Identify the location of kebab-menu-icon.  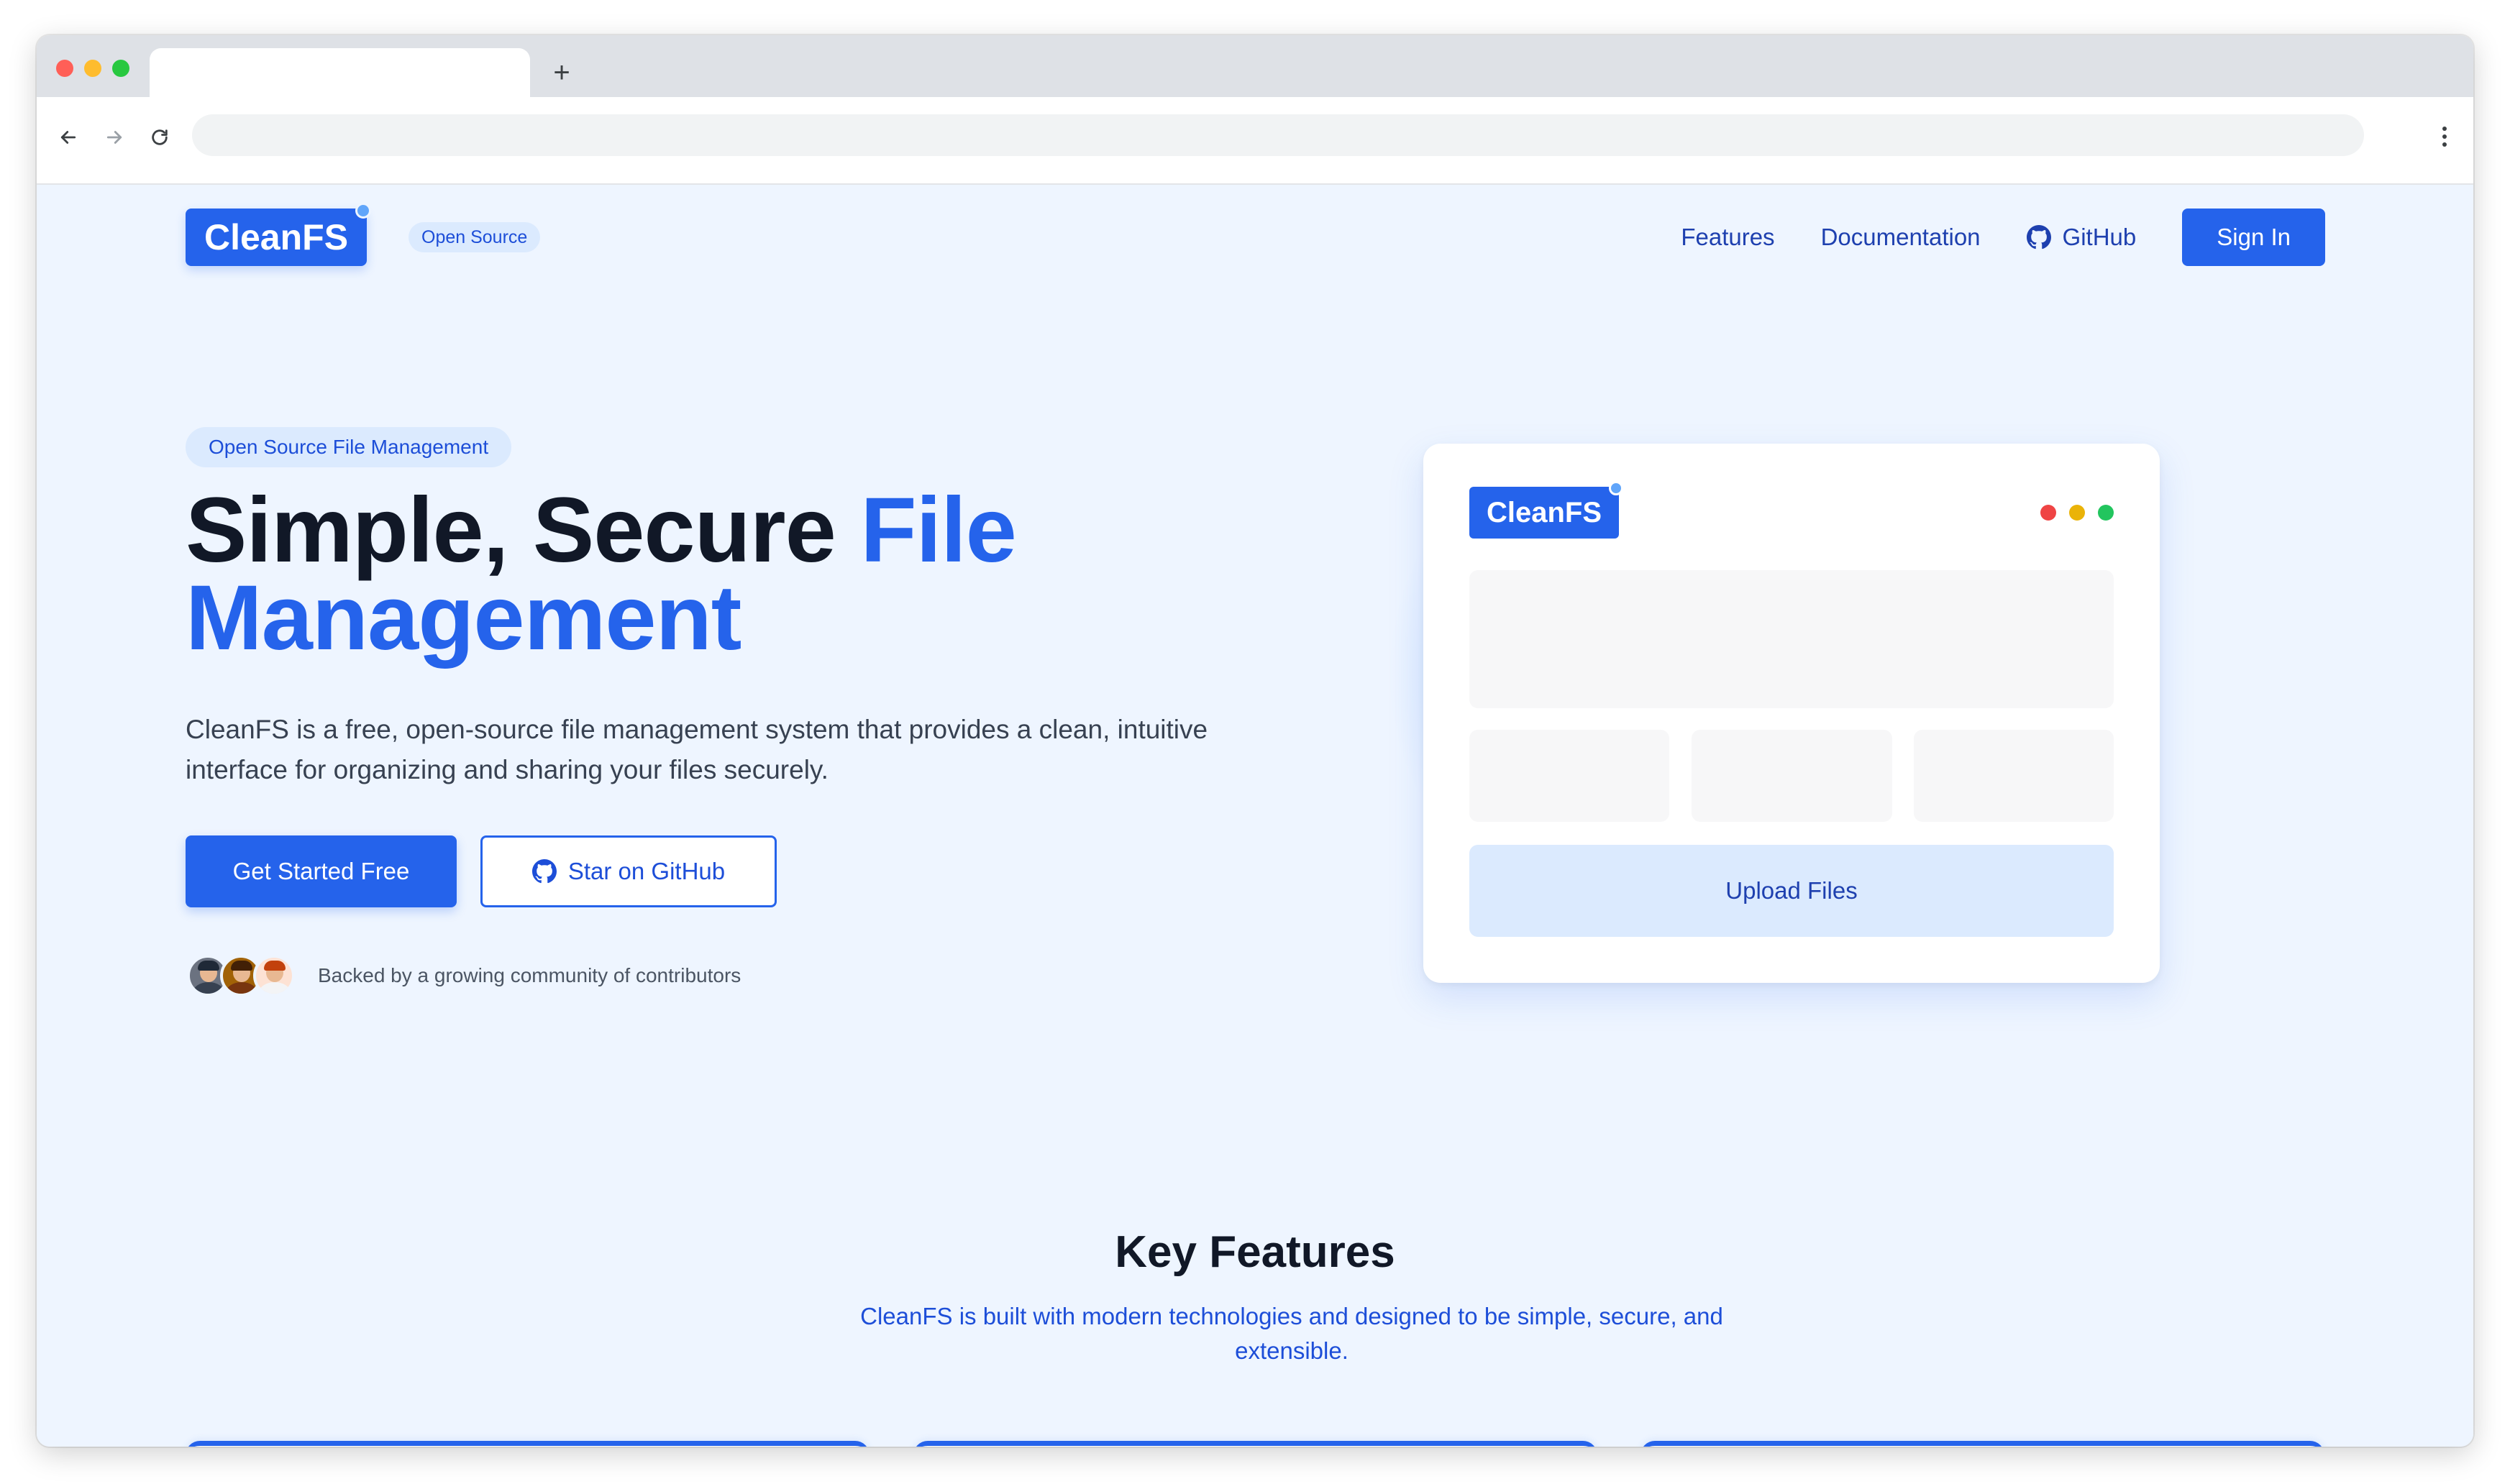
(2445, 137).